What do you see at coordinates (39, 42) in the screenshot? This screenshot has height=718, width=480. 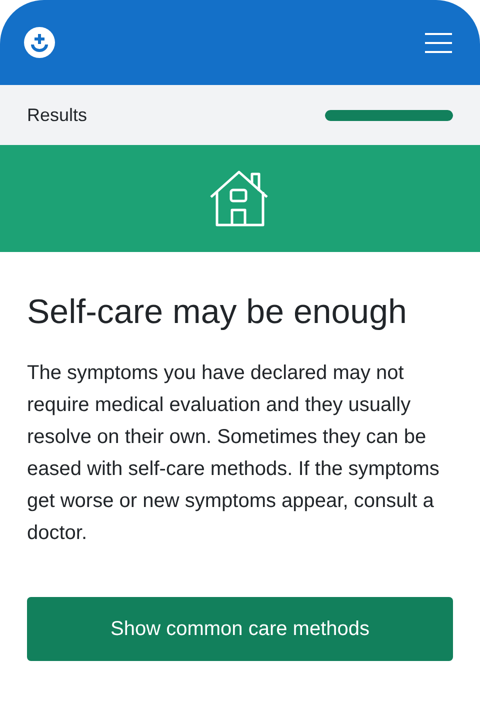 I see `logo-icon` at bounding box center [39, 42].